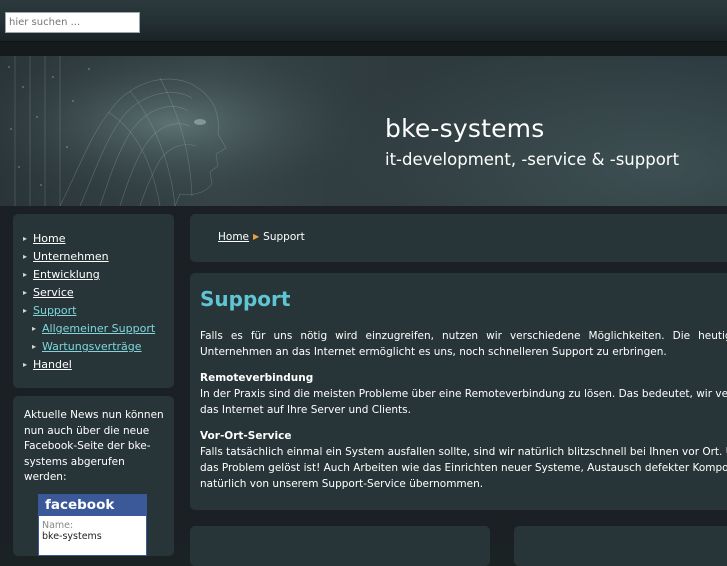 The width and height of the screenshot is (727, 566). I want to click on intro-word: es, so click(236, 336).